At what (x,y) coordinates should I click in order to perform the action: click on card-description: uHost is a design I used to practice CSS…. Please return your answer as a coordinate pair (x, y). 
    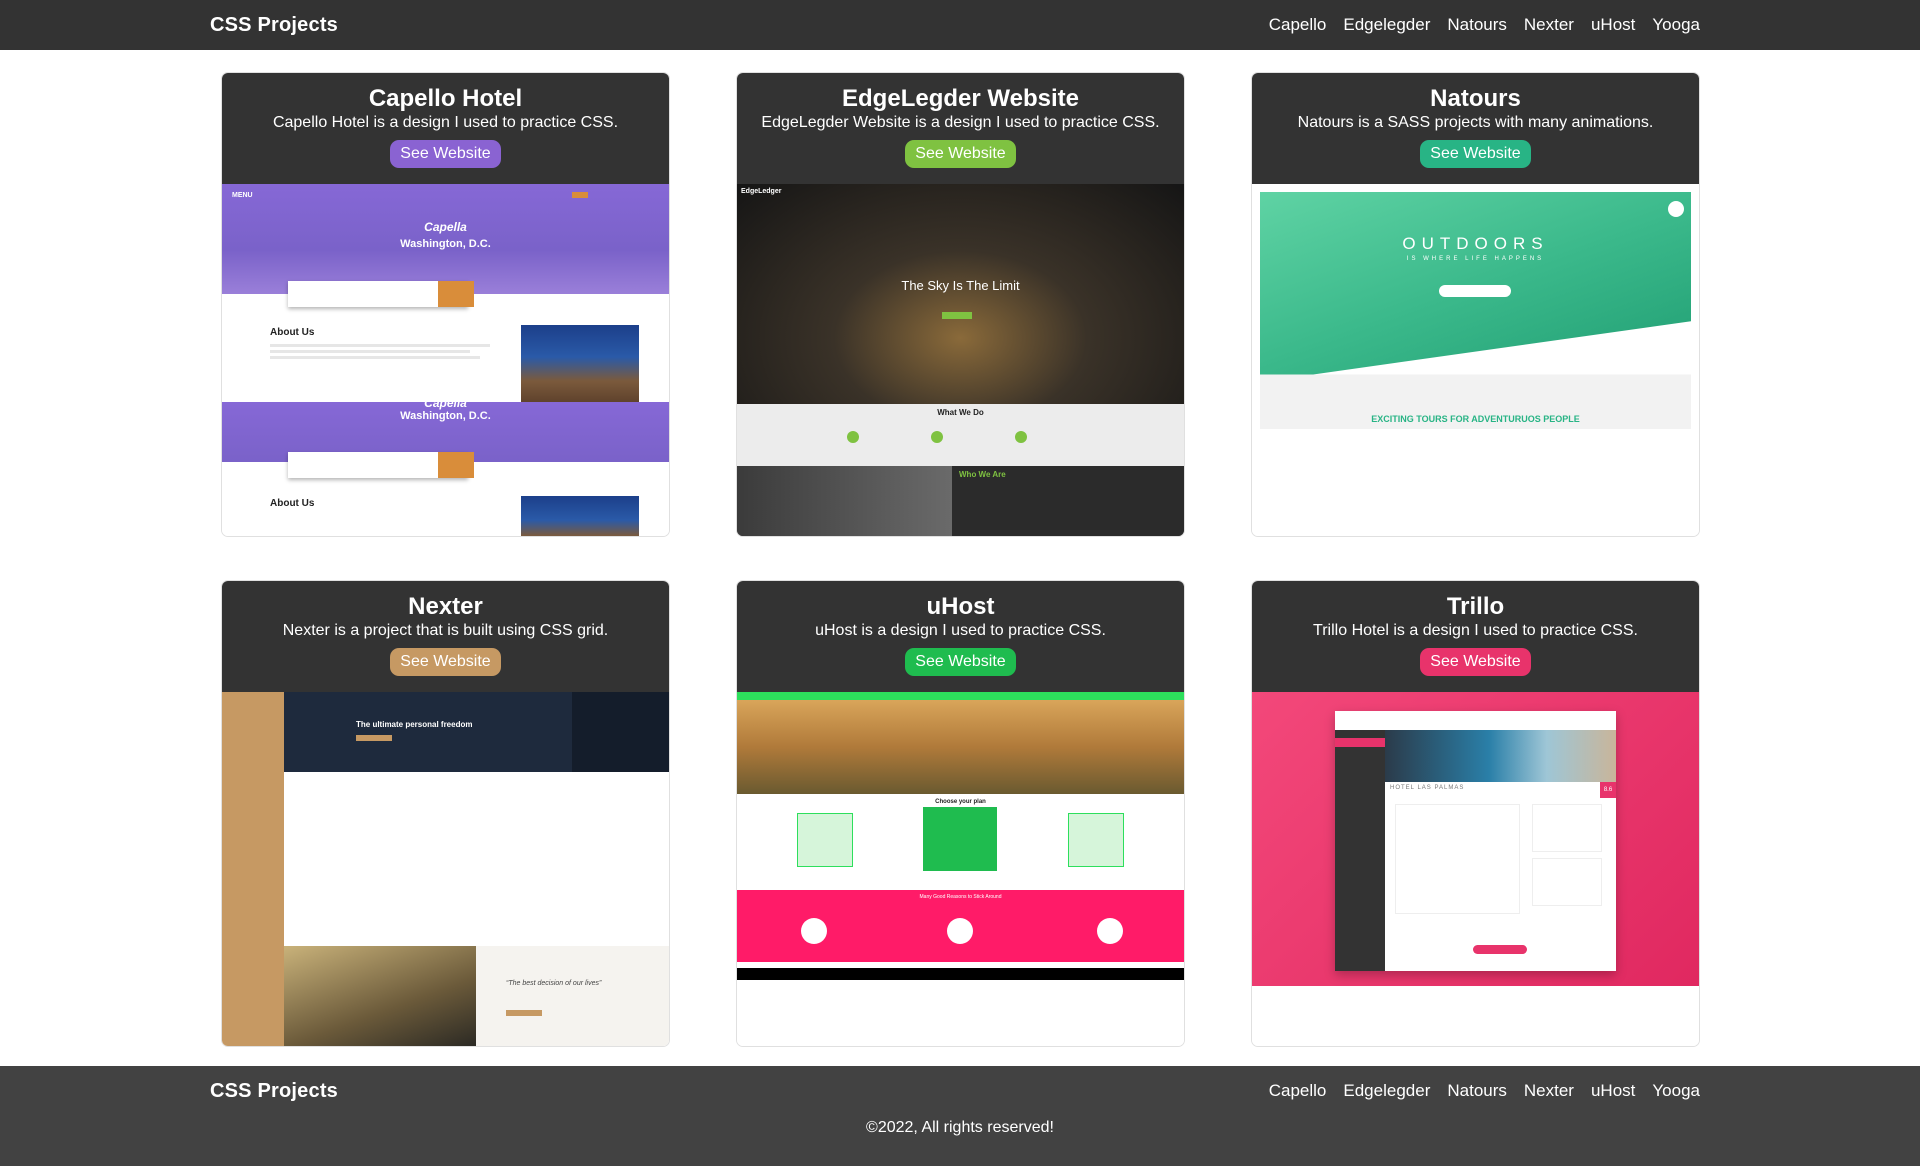
    Looking at the image, I should click on (960, 630).